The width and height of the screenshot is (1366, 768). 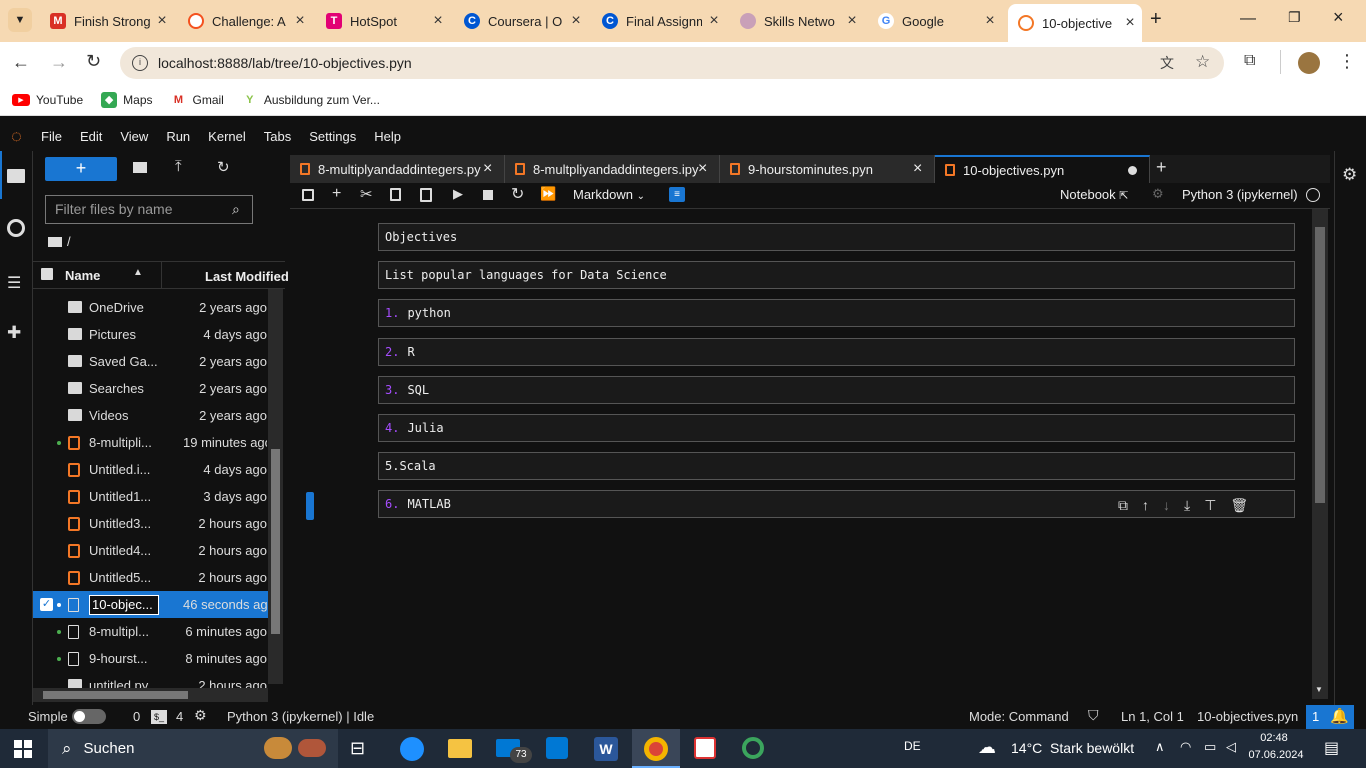 What do you see at coordinates (836, 313) in the screenshot?
I see `markdown-cell: 1. python` at bounding box center [836, 313].